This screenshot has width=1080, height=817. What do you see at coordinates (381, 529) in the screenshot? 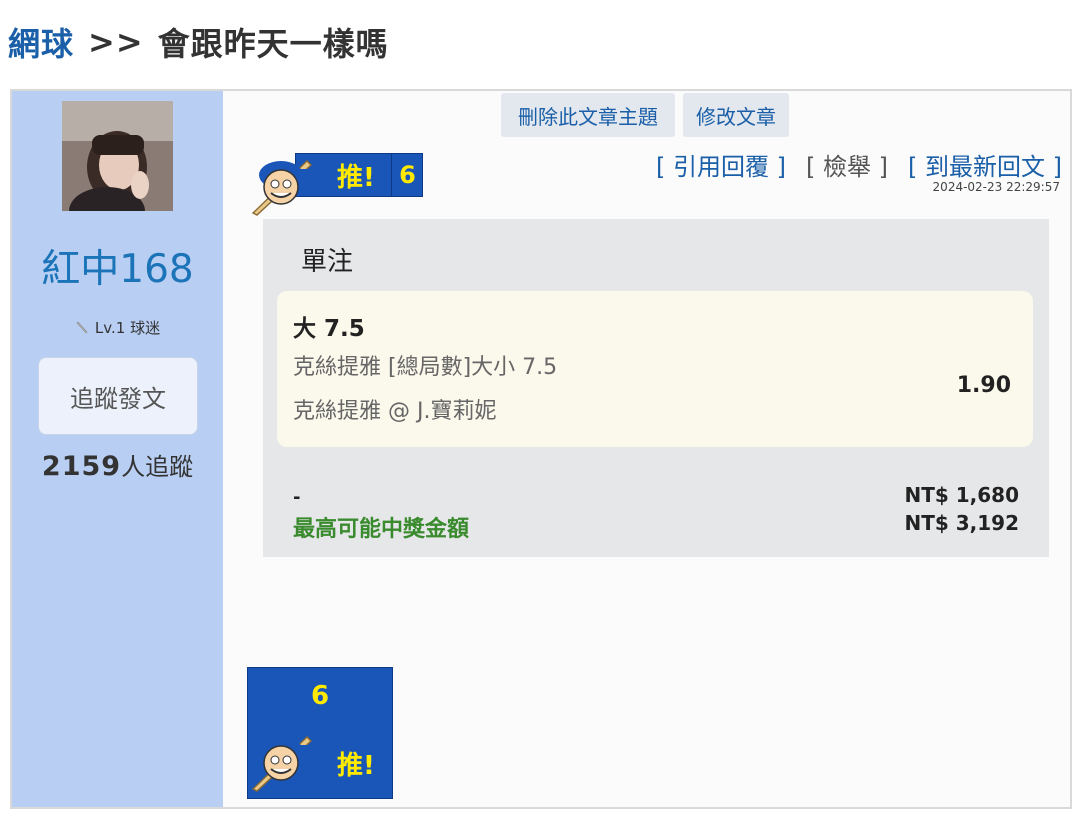
I see `payout-label: 最高可能中獎金額` at bounding box center [381, 529].